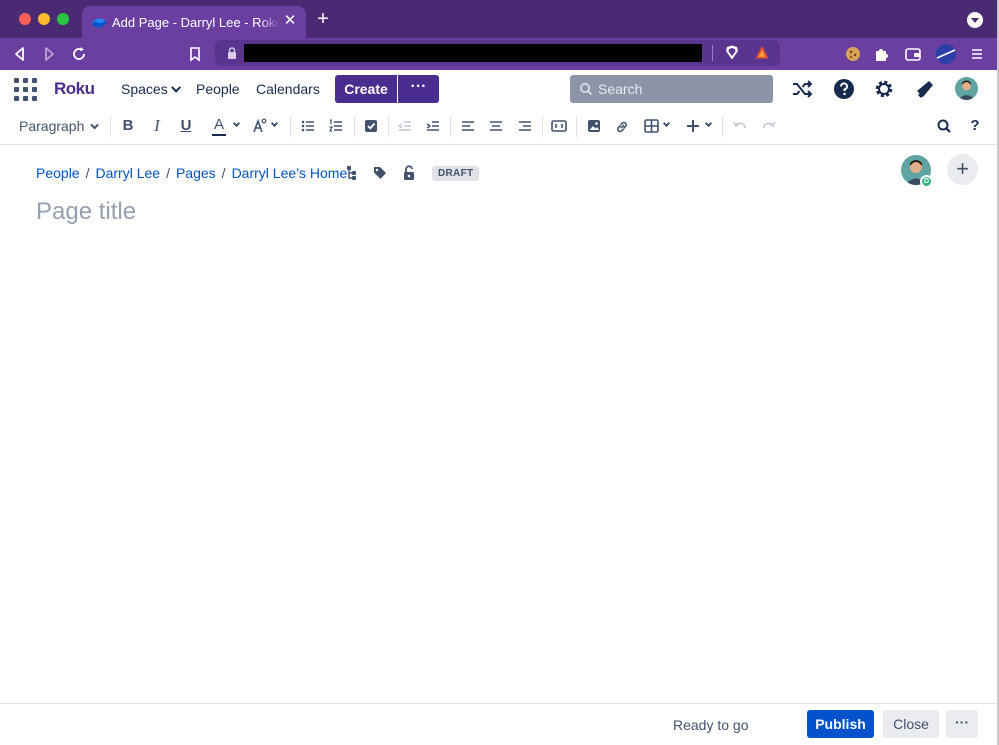 The width and height of the screenshot is (999, 745). I want to click on editor-help-button: ?, so click(975, 126).